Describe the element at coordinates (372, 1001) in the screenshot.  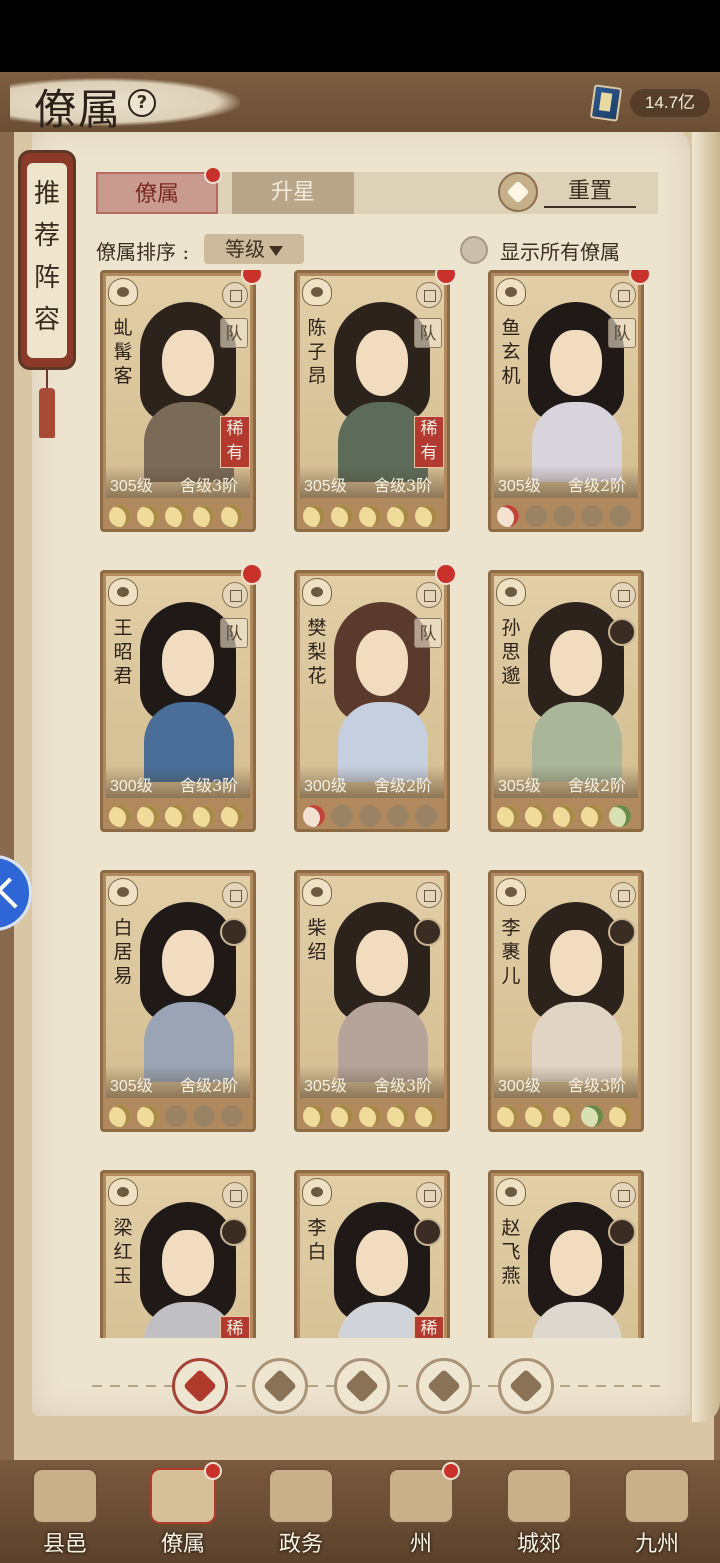
I see `subordinate-card: 柴绍 305级 舍级3阶` at that location.